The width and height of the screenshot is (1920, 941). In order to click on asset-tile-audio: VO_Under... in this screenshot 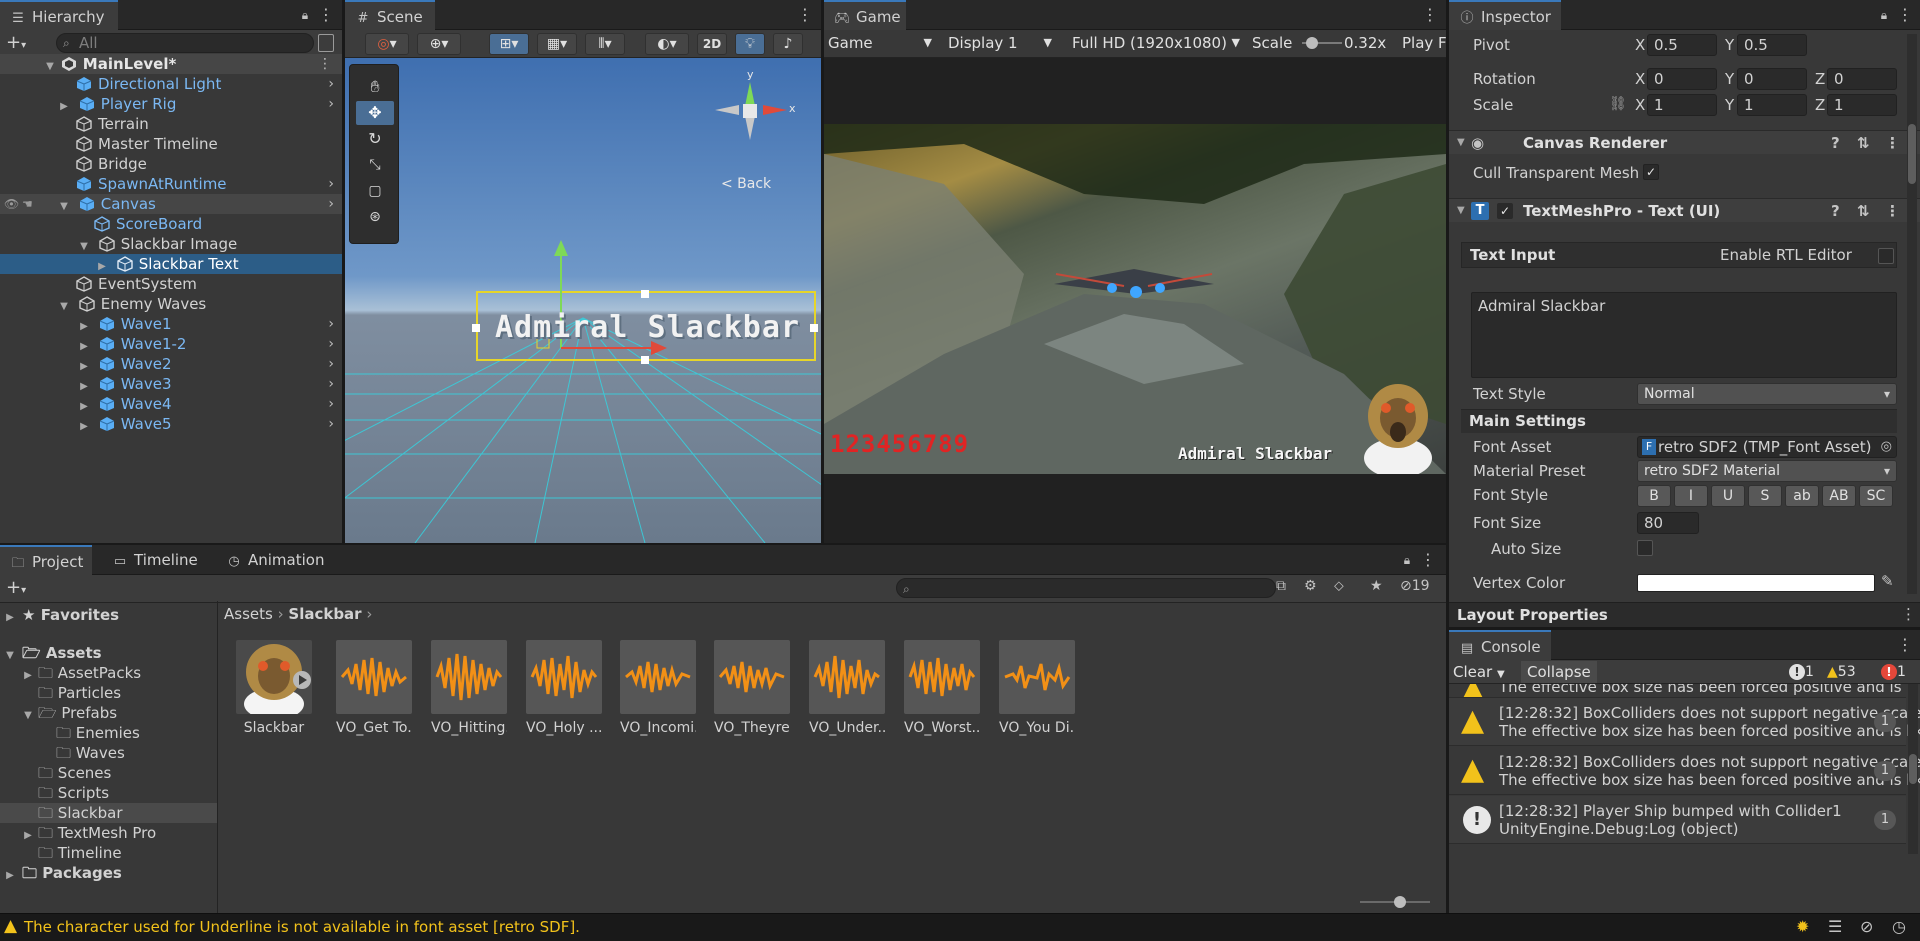, I will do `click(847, 688)`.